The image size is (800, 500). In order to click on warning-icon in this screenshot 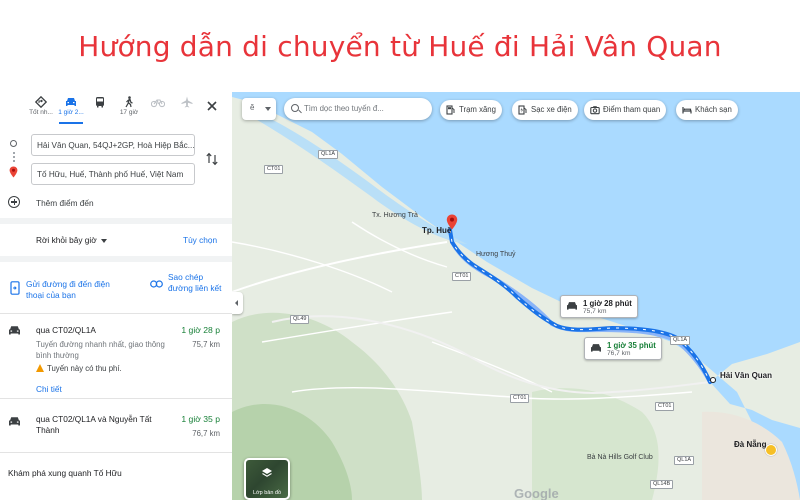, I will do `click(40, 368)`.